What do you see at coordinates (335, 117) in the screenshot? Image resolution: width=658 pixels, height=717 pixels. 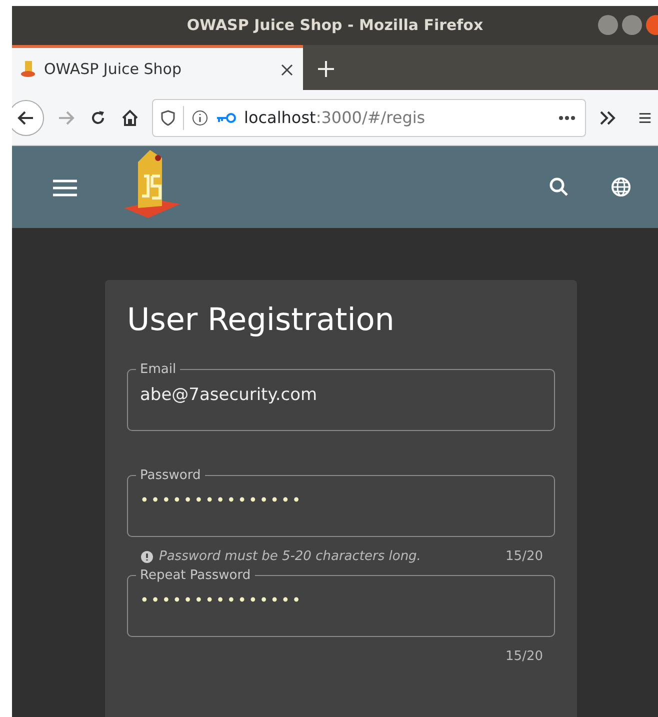 I see `url-text: localhost:3000/#/regis` at bounding box center [335, 117].